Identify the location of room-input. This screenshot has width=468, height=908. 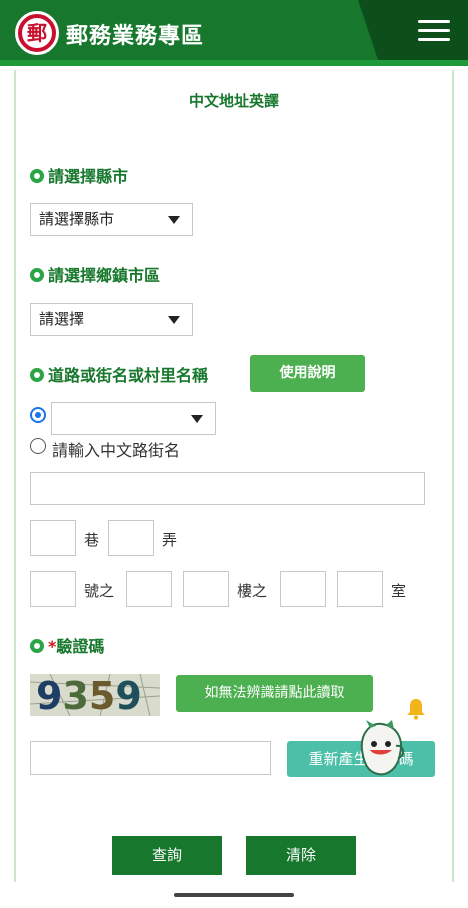
(360, 589).